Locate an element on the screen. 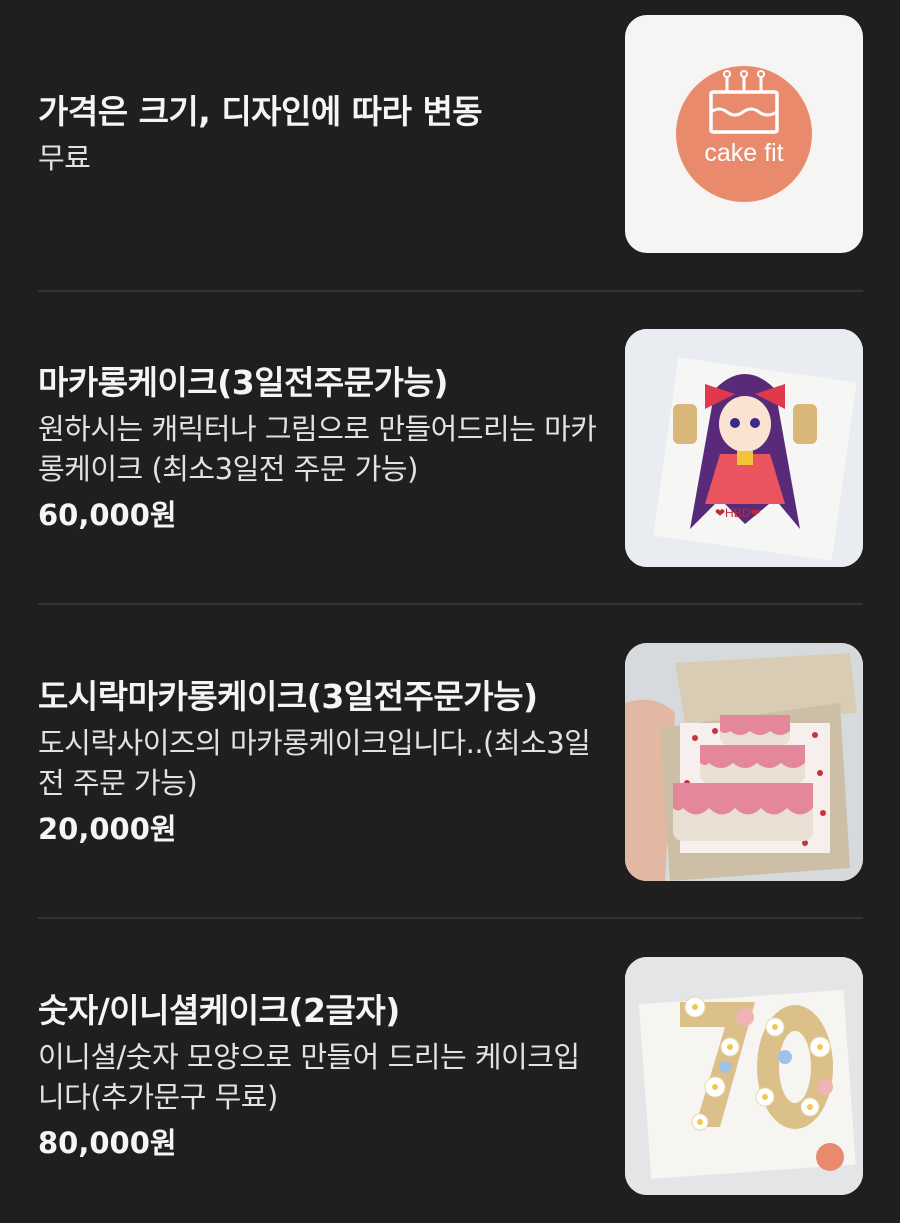 Image resolution: width=900 pixels, height=1223 pixels. cake-photo: ❤HBD❤ is located at coordinates (744, 448).